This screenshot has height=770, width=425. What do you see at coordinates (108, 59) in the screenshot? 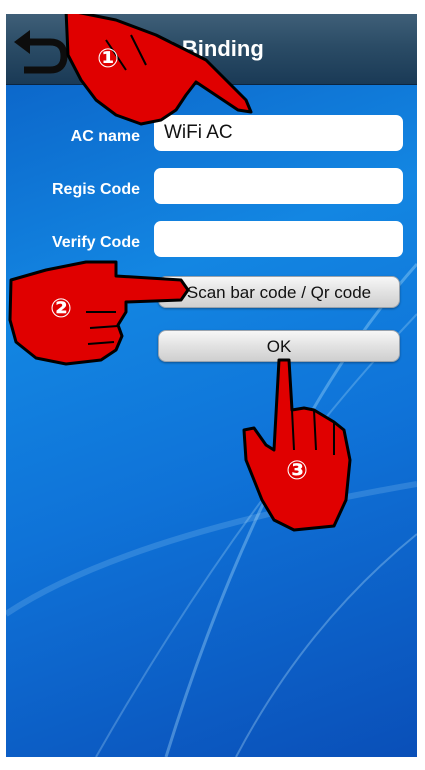
I see `step-1-badge: ①` at bounding box center [108, 59].